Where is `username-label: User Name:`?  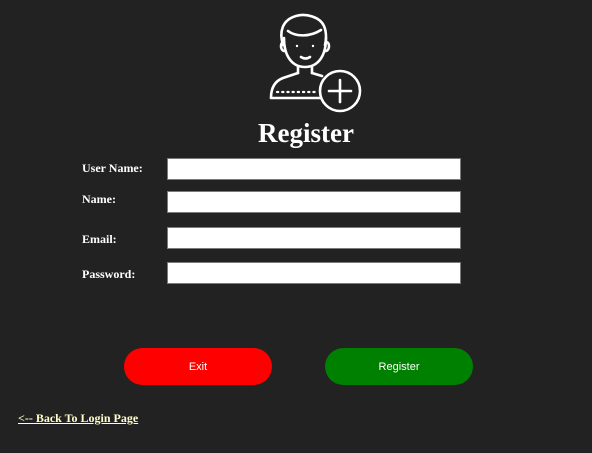 username-label: User Name: is located at coordinates (112, 168).